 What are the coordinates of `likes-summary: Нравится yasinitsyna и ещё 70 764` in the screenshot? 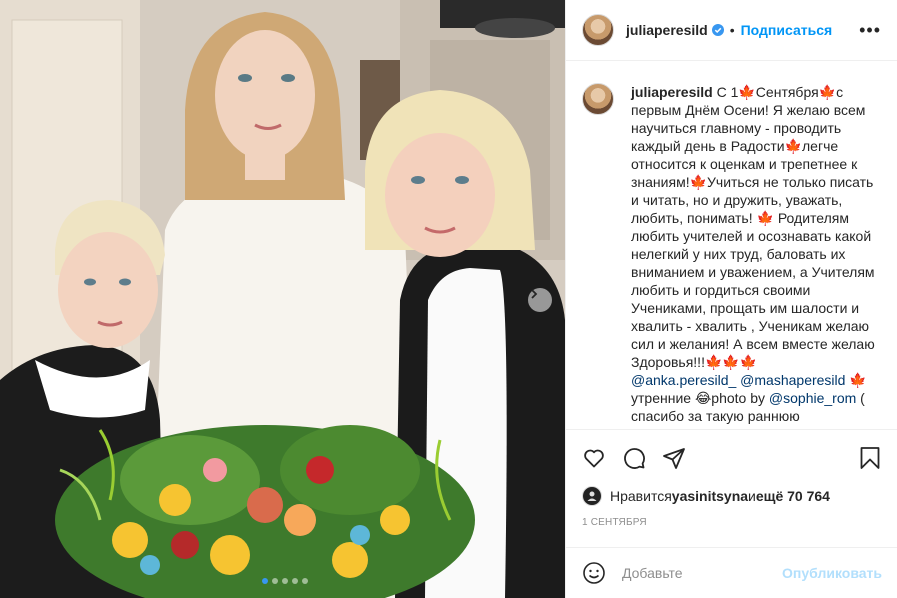 It's located at (706, 496).